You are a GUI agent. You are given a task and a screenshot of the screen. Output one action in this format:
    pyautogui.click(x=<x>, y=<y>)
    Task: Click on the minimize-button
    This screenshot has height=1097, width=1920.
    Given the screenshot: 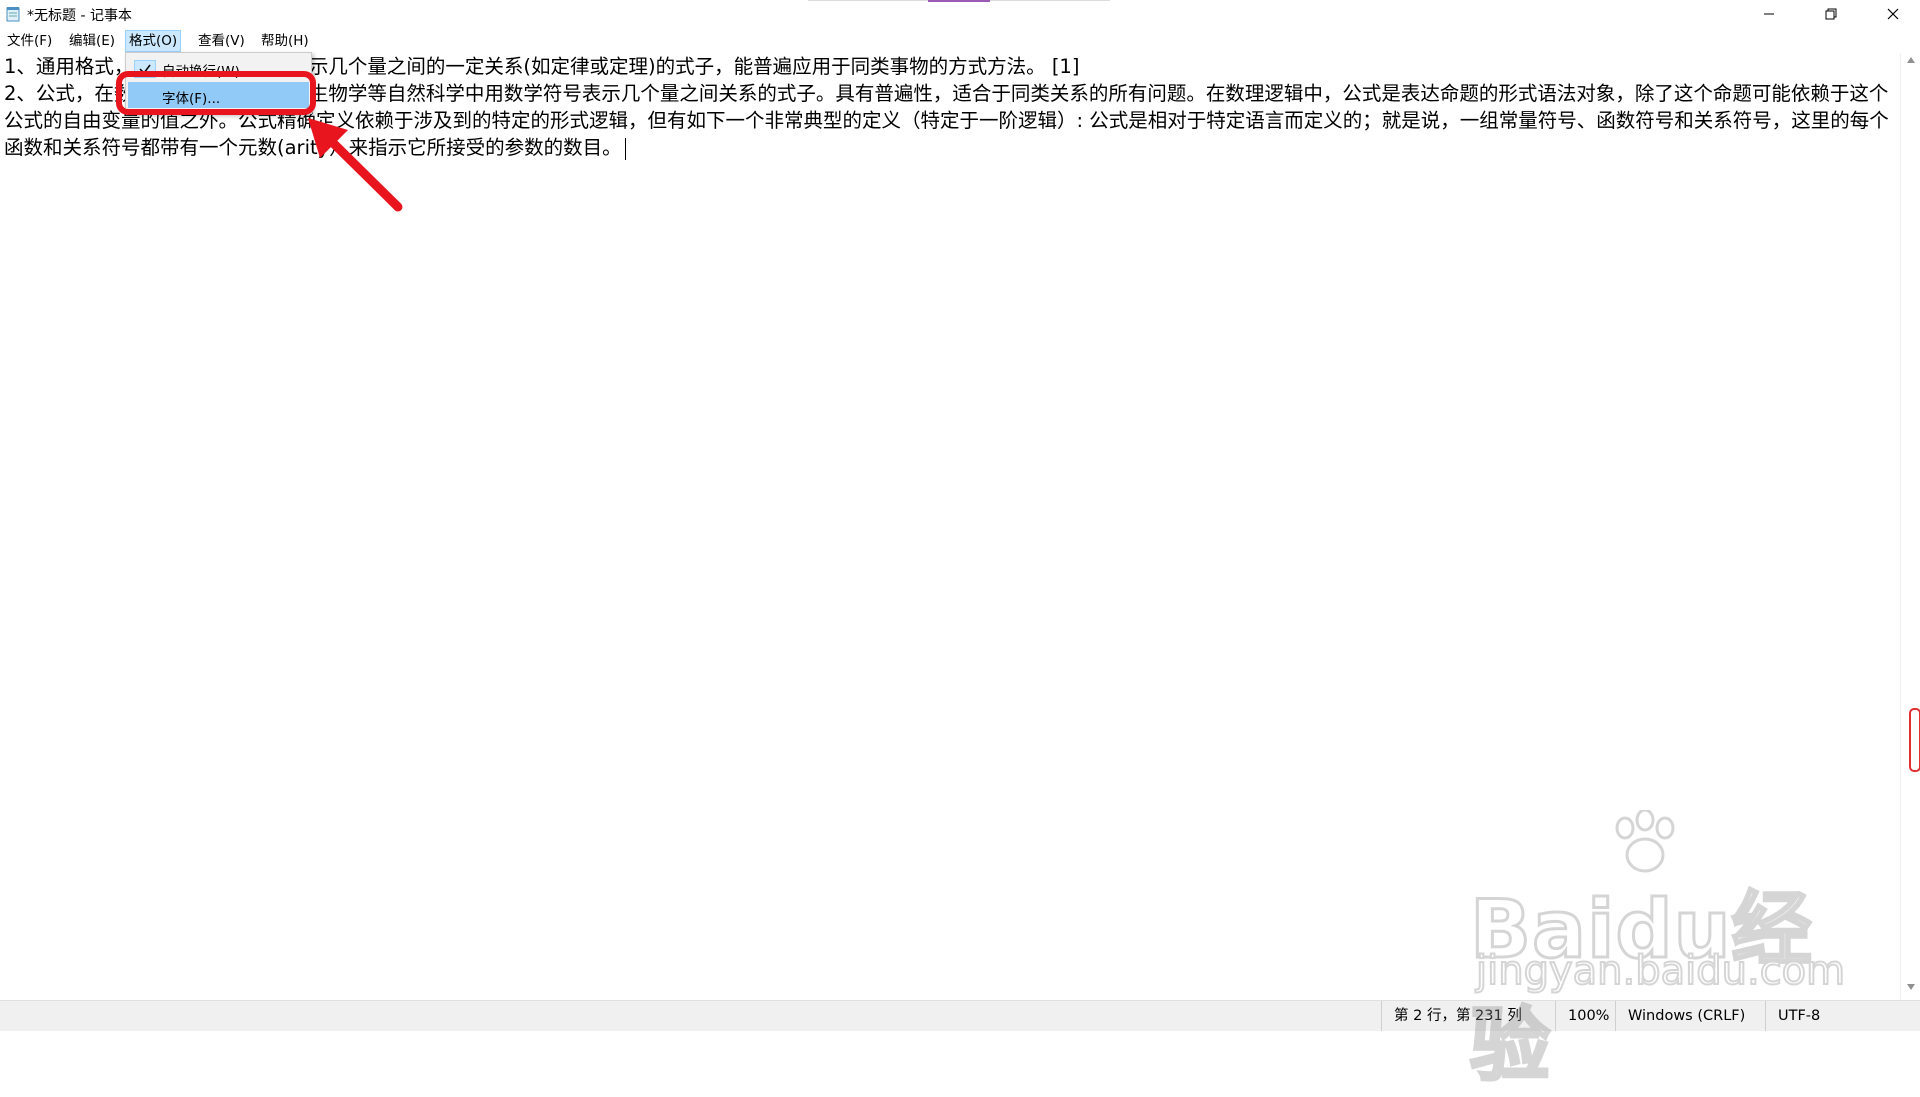 What is the action you would take?
    pyautogui.click(x=1769, y=14)
    